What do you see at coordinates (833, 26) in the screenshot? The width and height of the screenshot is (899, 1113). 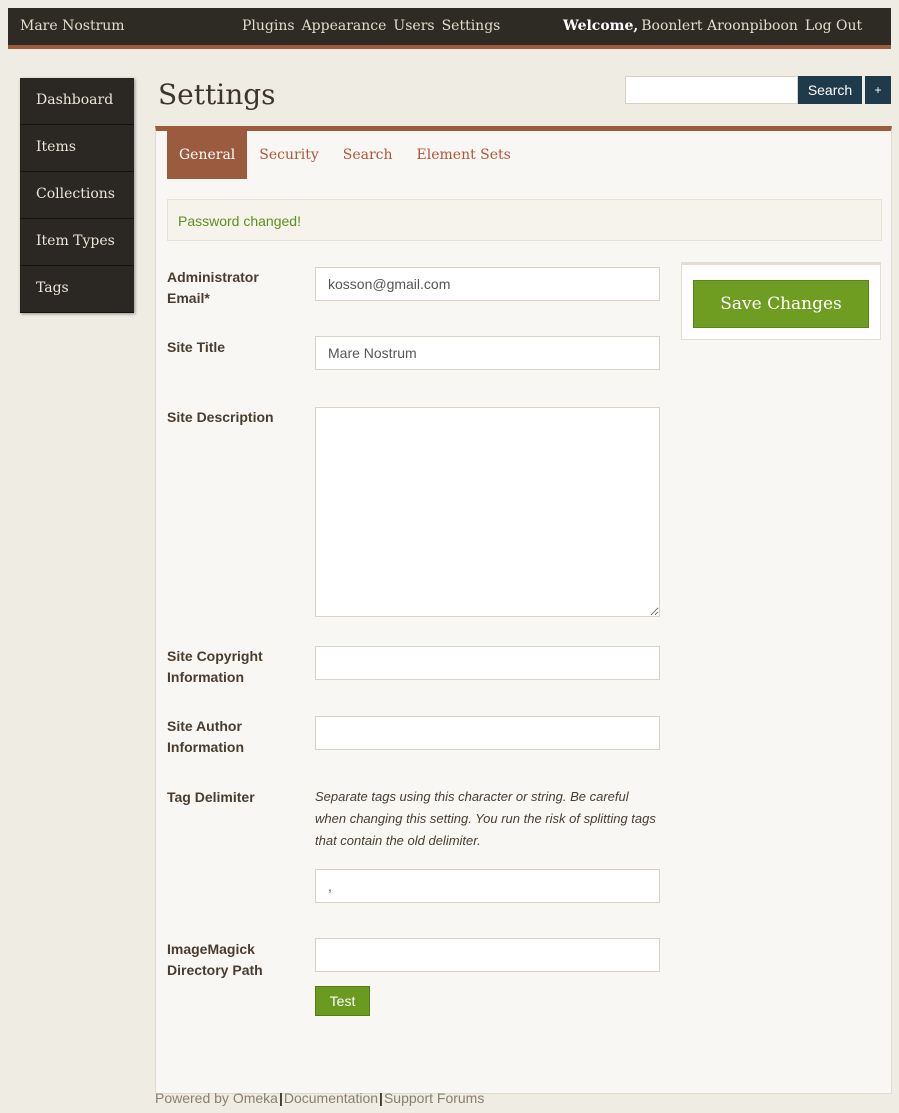 I see `logout-link: Log Out` at bounding box center [833, 26].